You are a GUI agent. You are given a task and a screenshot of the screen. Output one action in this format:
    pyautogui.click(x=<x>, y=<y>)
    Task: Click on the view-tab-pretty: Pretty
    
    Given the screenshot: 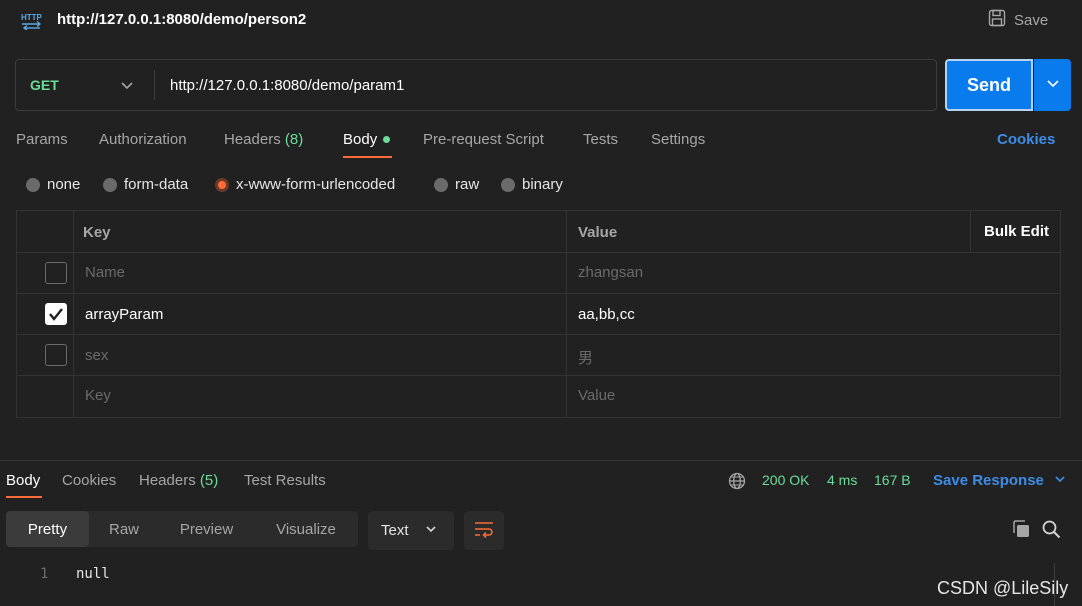 What is the action you would take?
    pyautogui.click(x=47, y=529)
    